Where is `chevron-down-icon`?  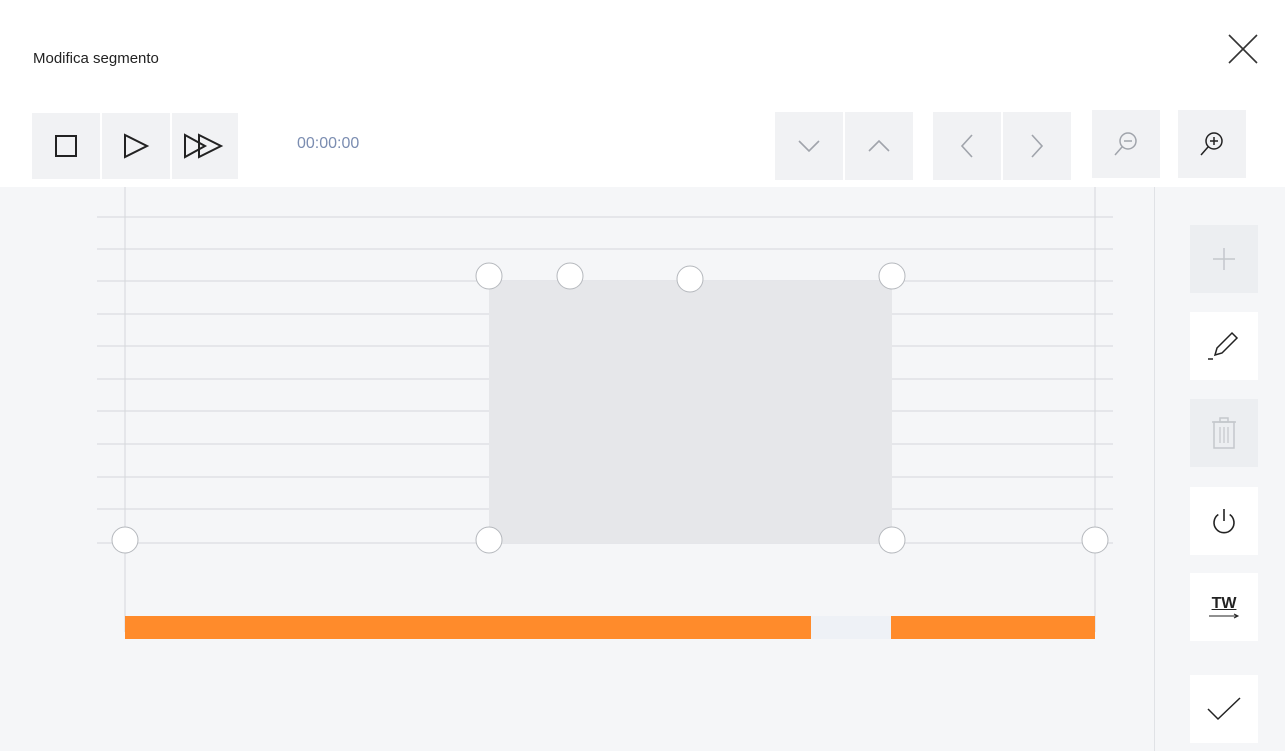 chevron-down-icon is located at coordinates (809, 146).